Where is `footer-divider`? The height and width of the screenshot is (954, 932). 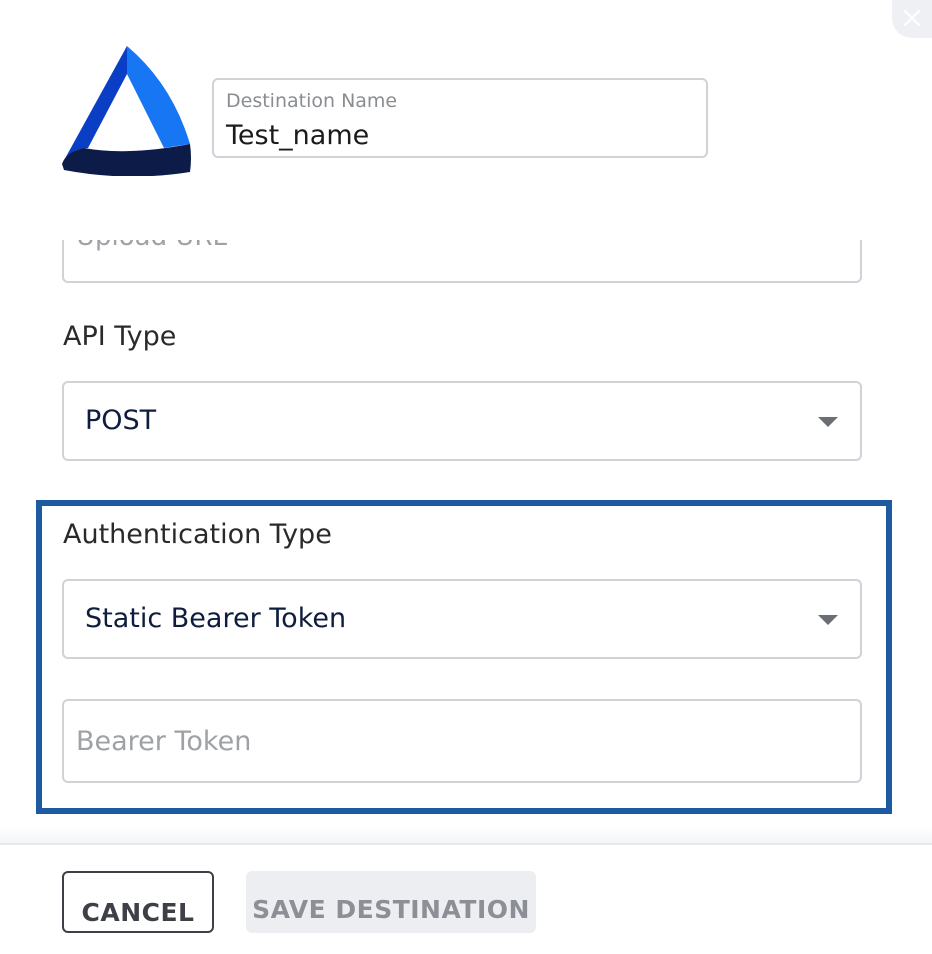 footer-divider is located at coordinates (466, 844).